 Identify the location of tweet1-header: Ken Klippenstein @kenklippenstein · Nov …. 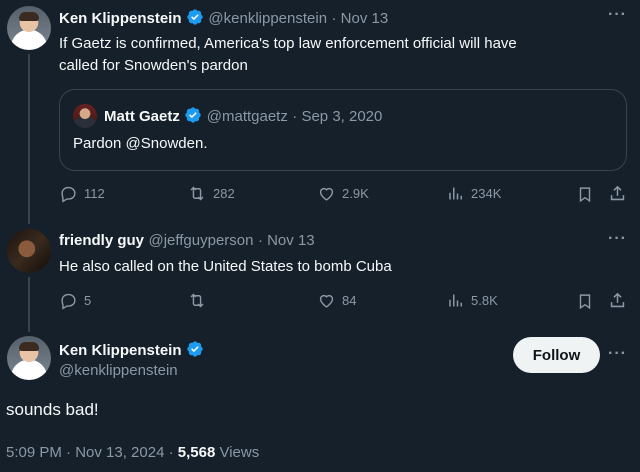
(223, 19).